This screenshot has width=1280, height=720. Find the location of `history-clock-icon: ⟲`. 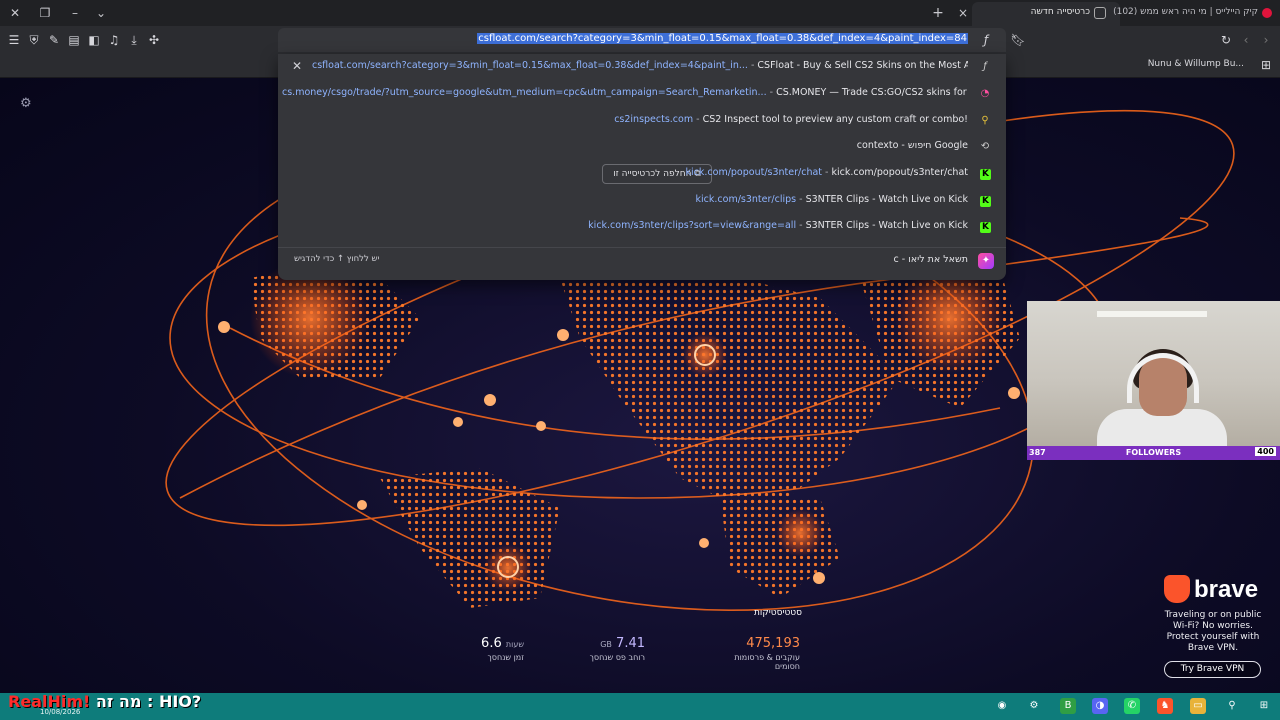

history-clock-icon: ⟲ is located at coordinates (985, 146).